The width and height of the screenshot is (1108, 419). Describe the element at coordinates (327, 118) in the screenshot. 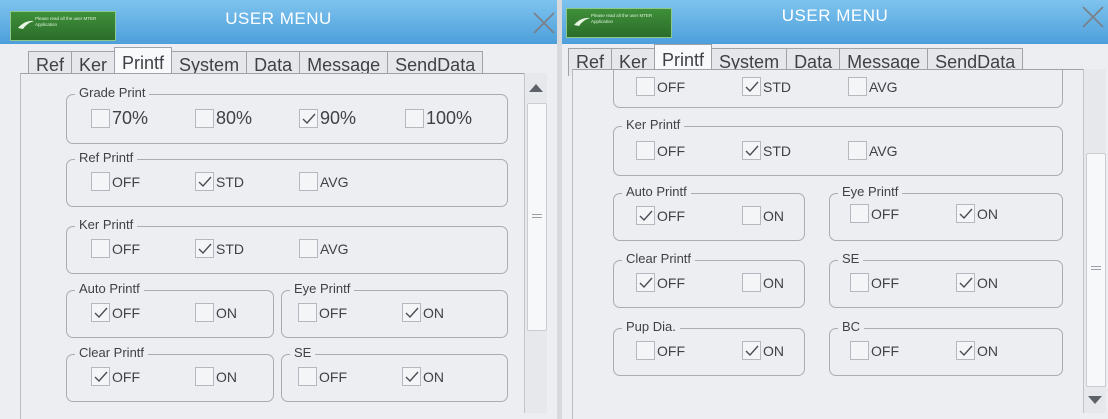

I see `grade-90-option: 90%` at that location.